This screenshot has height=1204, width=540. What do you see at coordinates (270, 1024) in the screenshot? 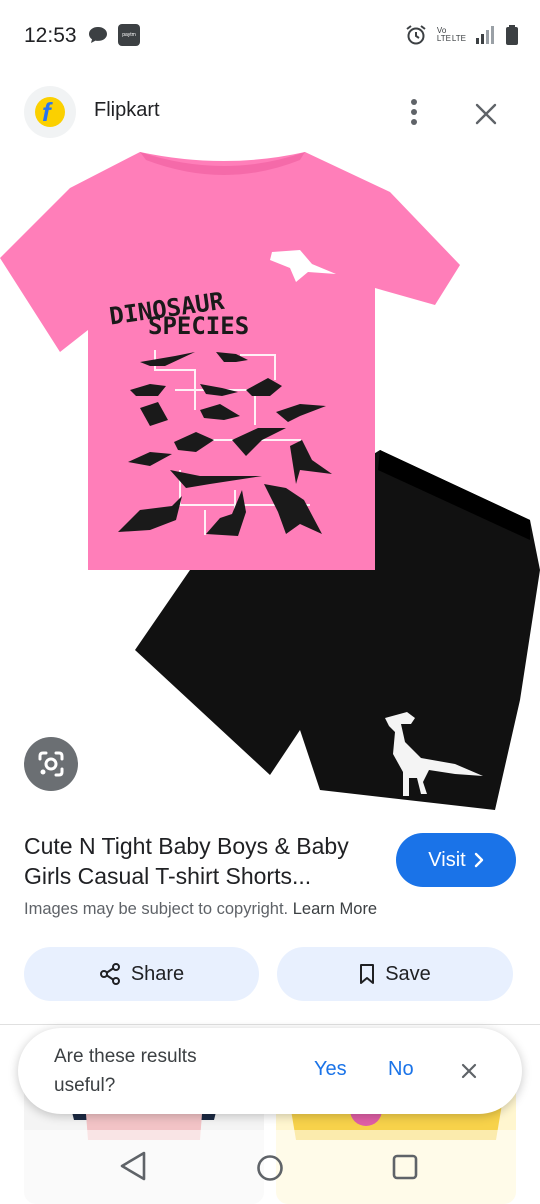
I see `divider` at bounding box center [270, 1024].